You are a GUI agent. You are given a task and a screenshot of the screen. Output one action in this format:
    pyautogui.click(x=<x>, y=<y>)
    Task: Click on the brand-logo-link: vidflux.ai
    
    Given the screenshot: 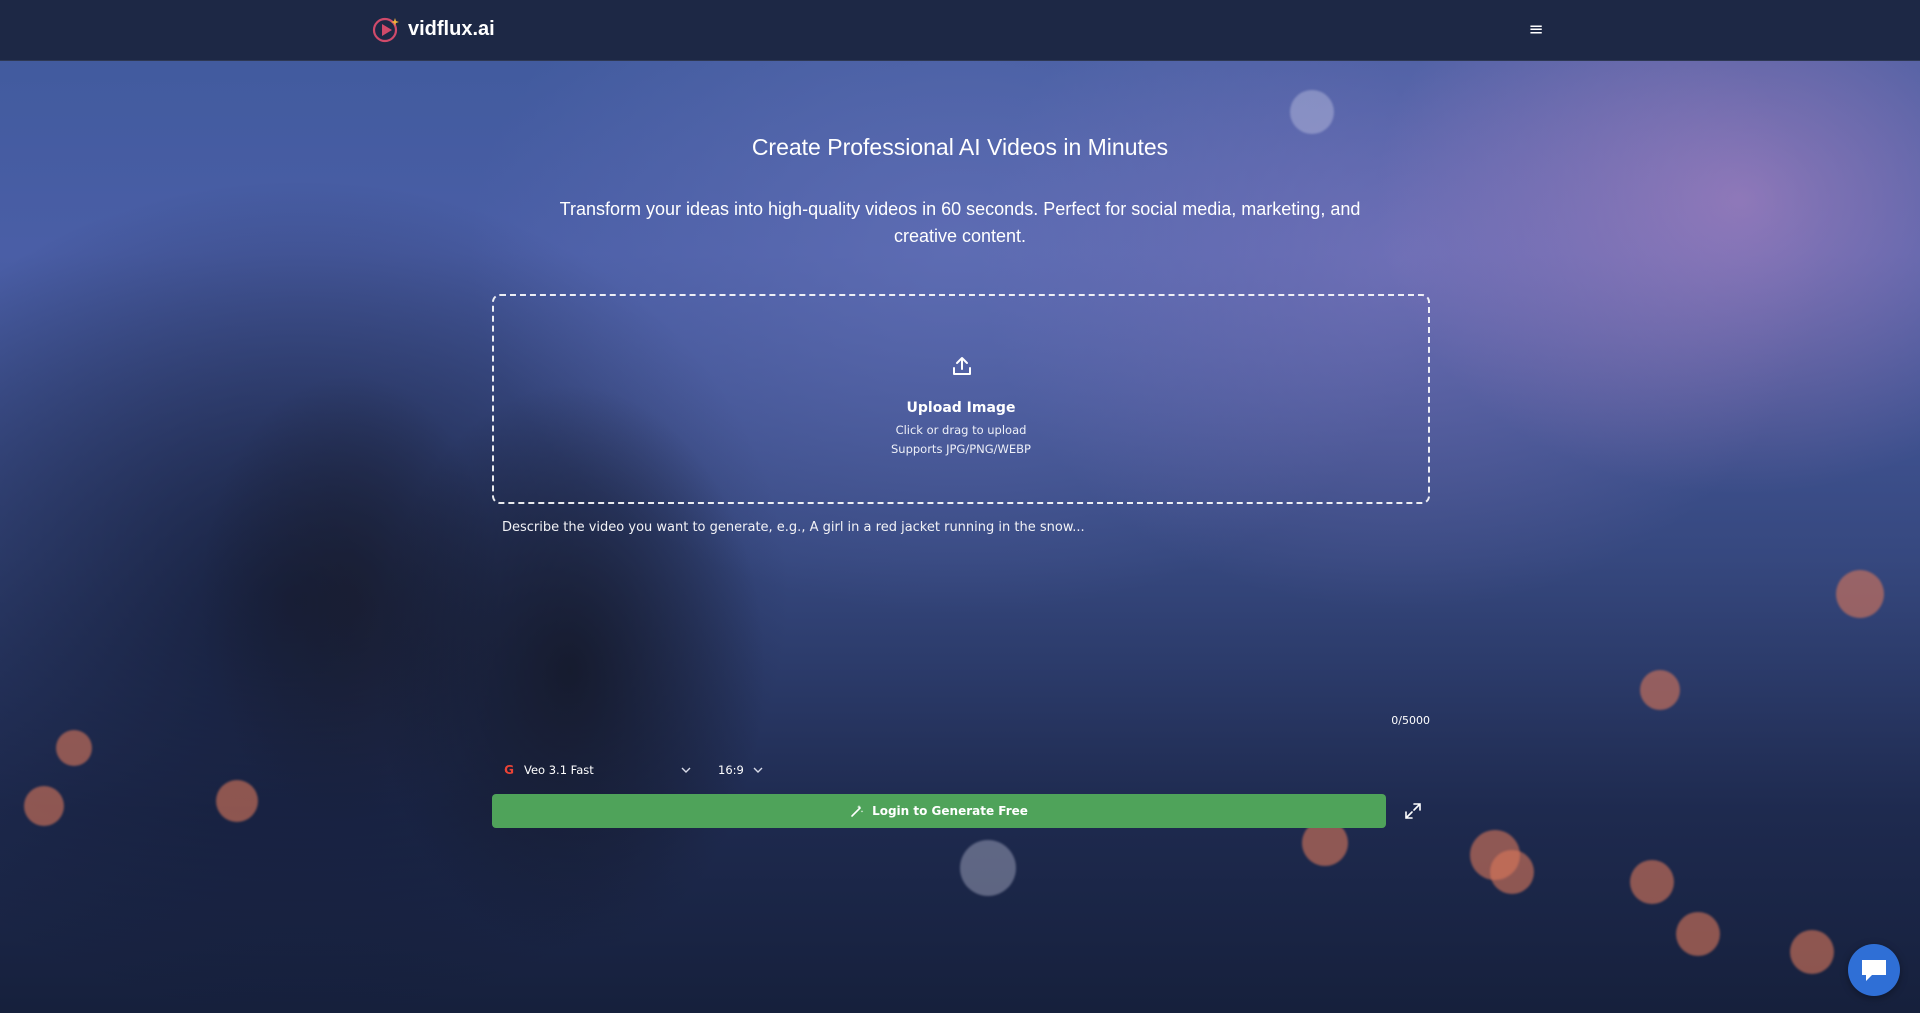 What is the action you would take?
    pyautogui.click(x=433, y=29)
    